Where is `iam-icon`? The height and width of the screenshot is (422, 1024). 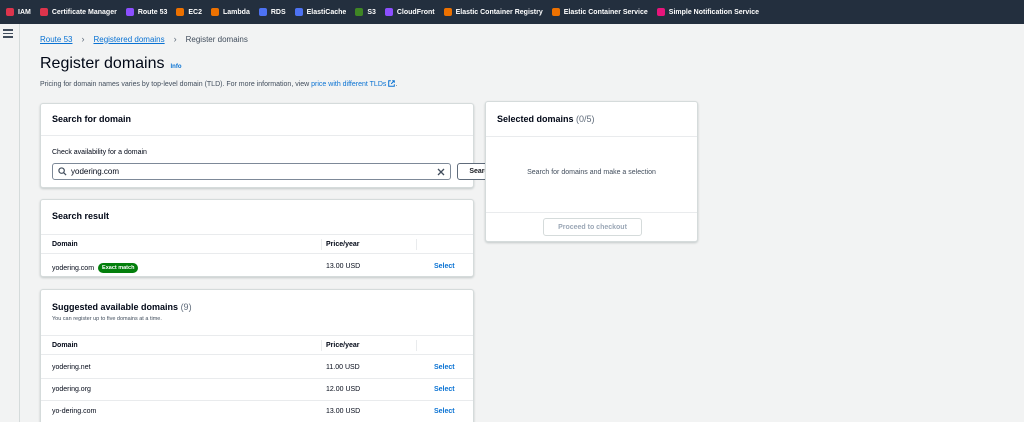
iam-icon is located at coordinates (10, 12).